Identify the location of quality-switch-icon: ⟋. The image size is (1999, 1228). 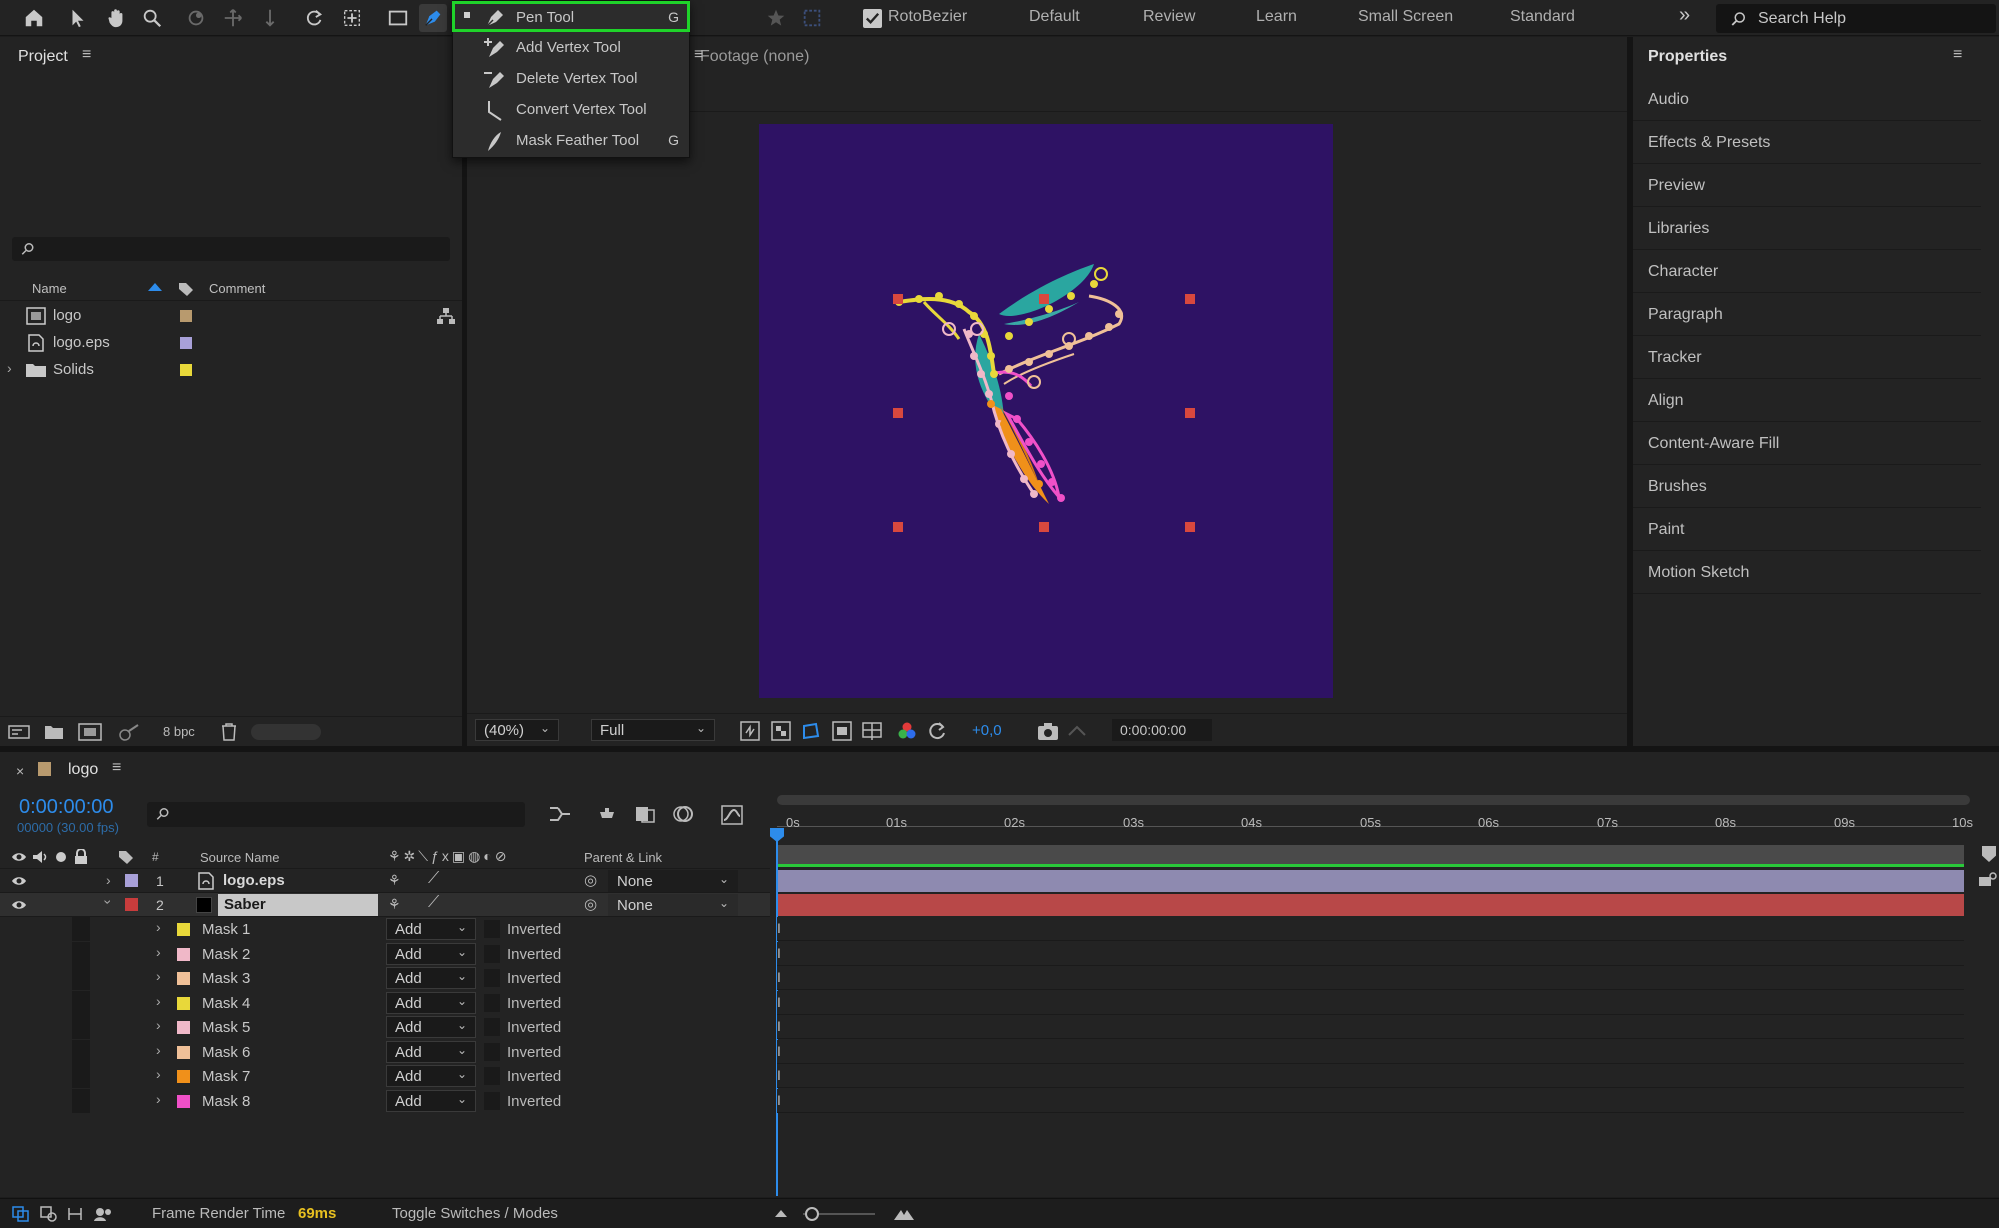
(433, 903).